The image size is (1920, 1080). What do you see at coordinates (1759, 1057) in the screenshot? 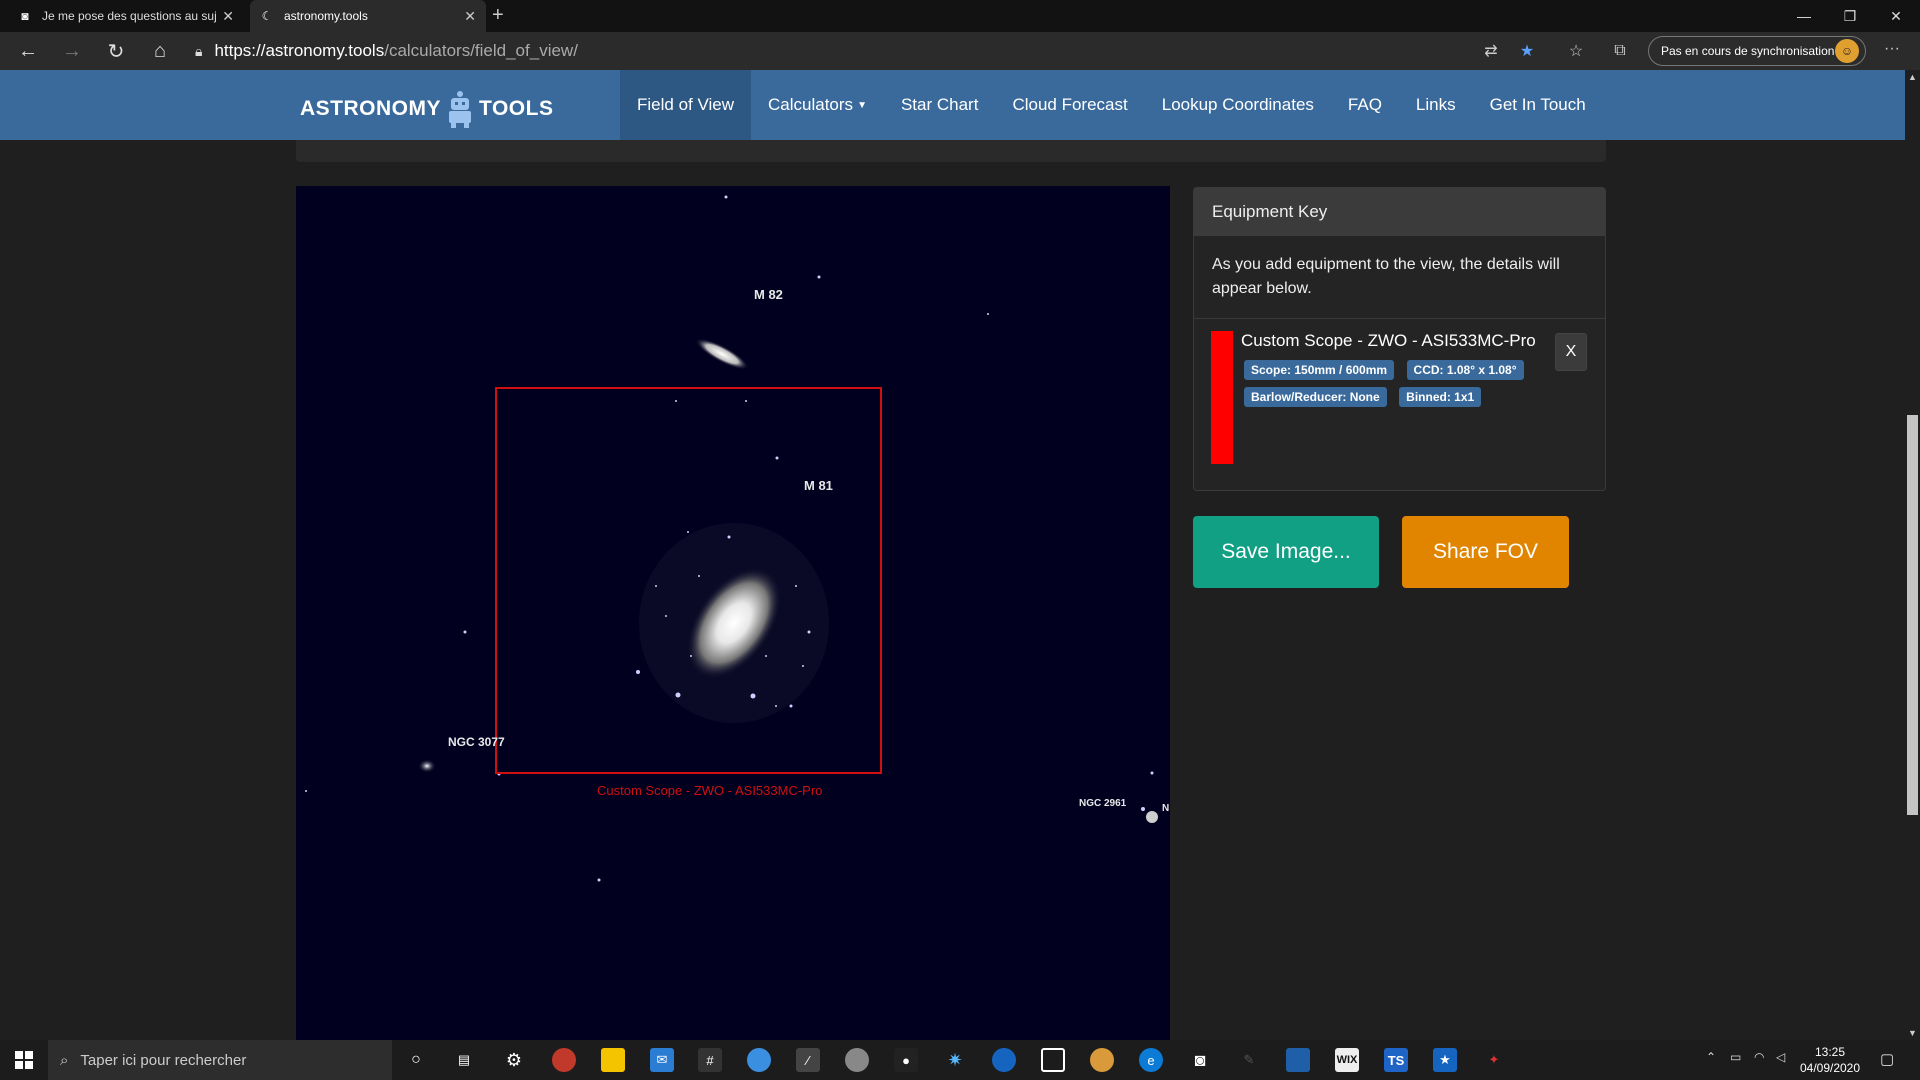
I see `wifi-icon: ◠` at bounding box center [1759, 1057].